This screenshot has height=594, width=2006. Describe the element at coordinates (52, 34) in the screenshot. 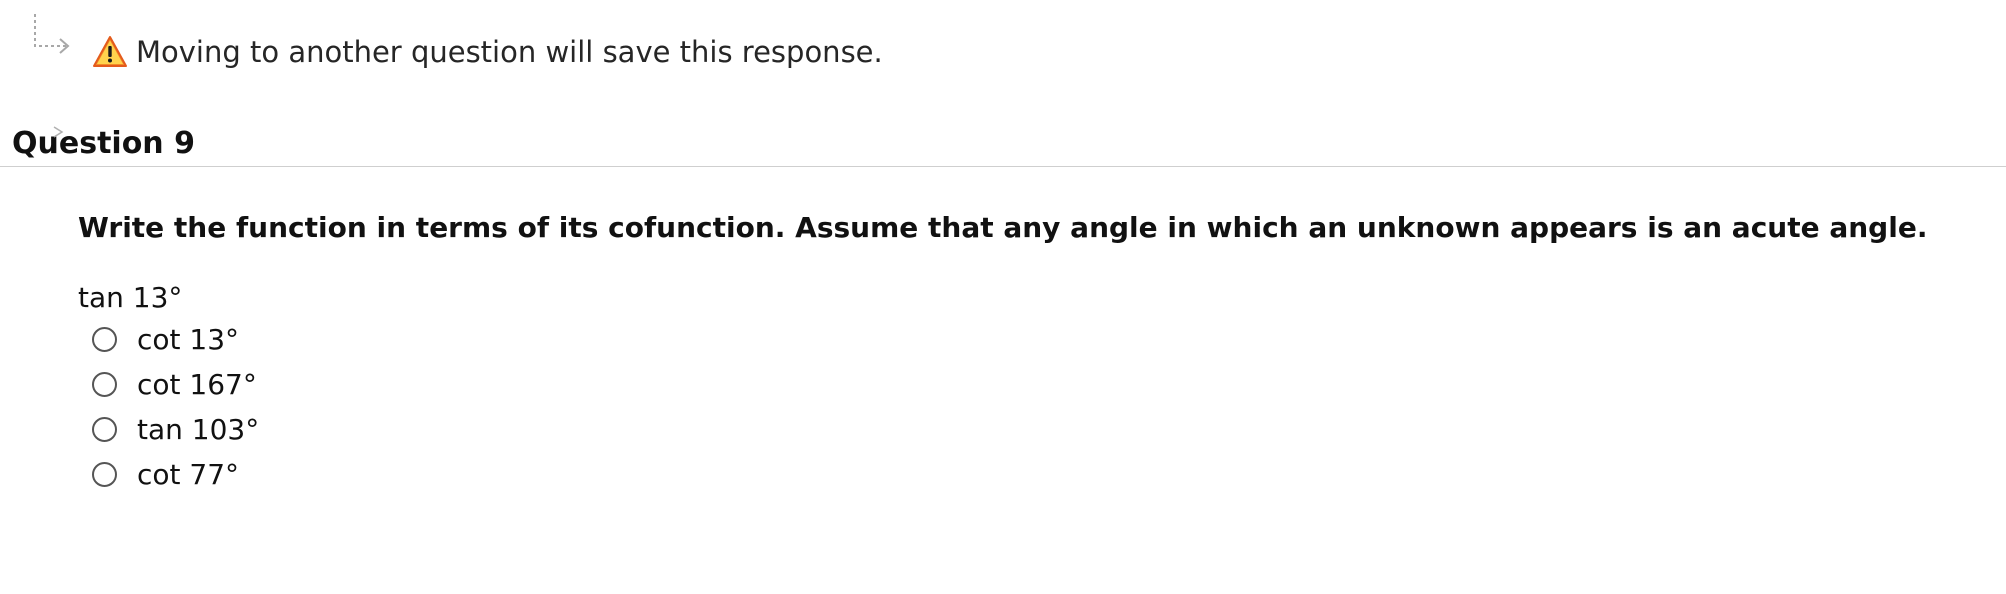

I see `redirect-arrow-icon` at that location.